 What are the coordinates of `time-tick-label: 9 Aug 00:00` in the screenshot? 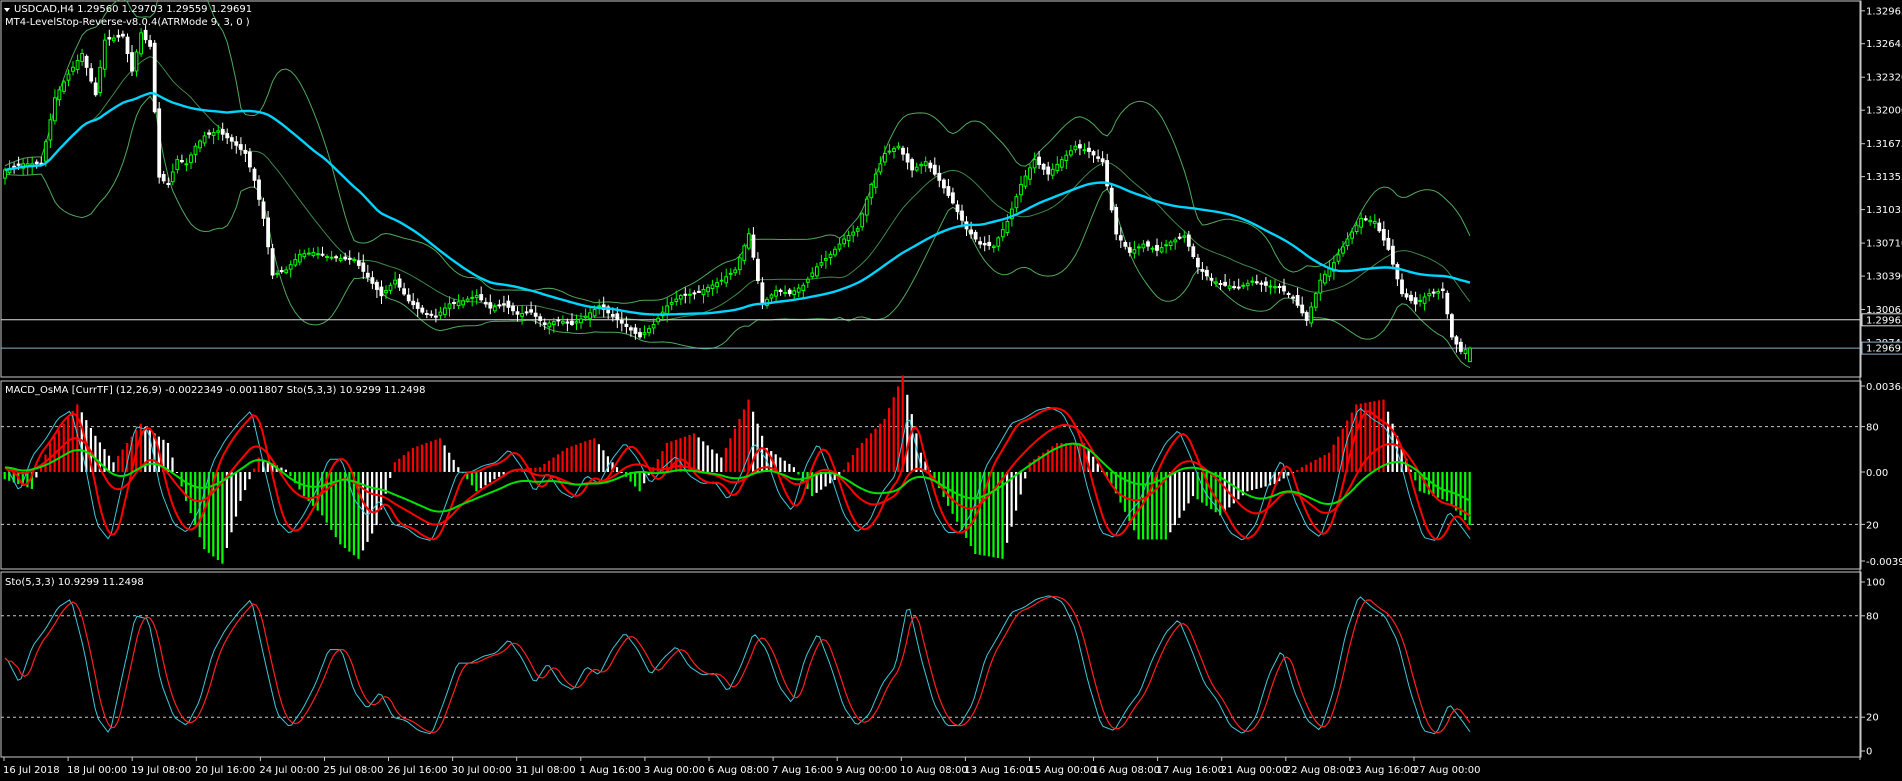 It's located at (866, 770).